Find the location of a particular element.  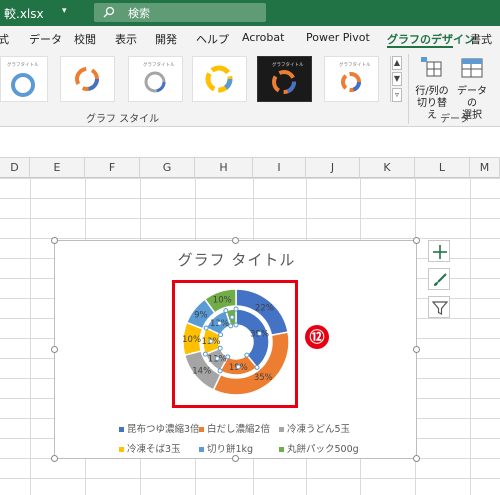

column-header: D is located at coordinates (15, 168).